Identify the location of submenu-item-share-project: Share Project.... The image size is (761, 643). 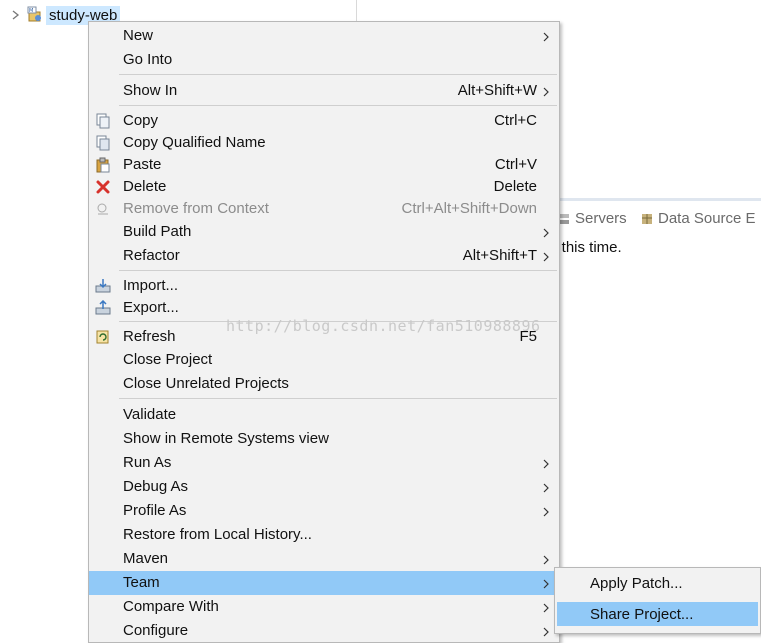
(657, 614).